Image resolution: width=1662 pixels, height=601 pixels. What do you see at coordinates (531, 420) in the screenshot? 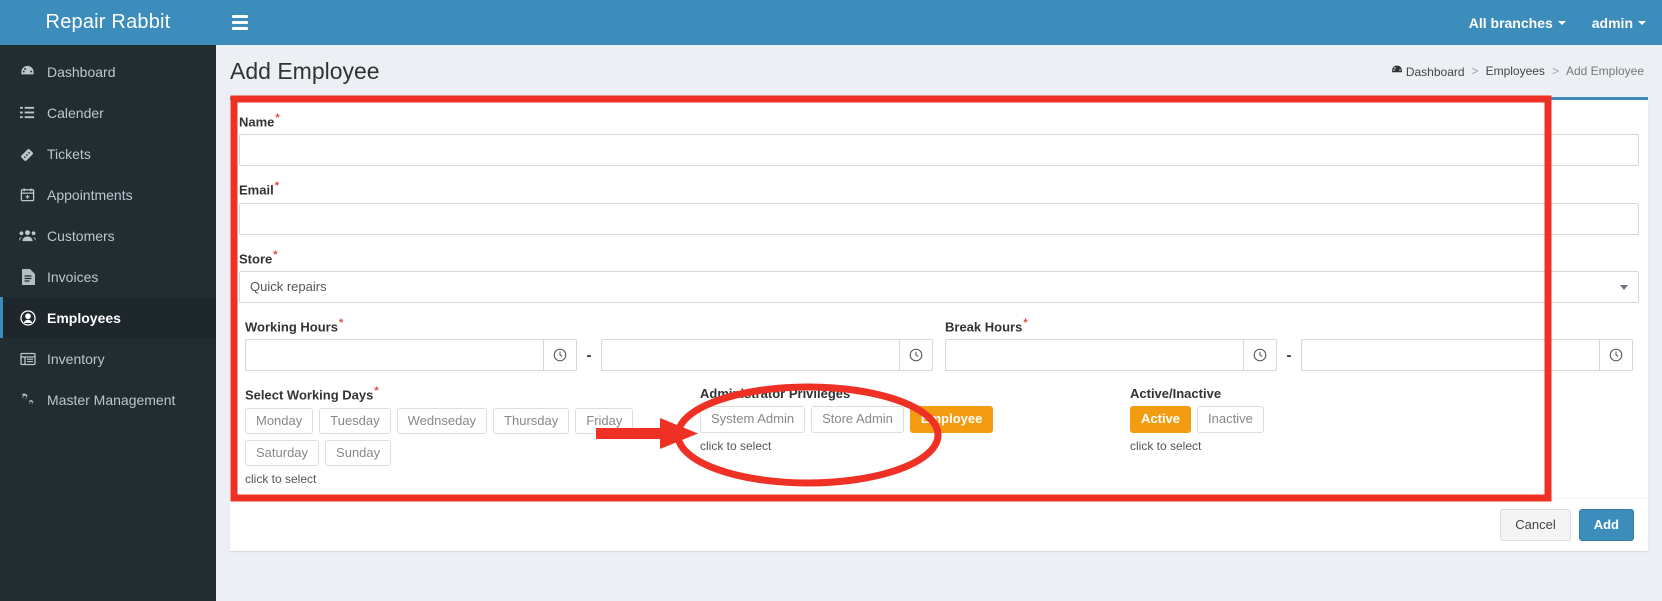
I see `working-day-thursday: Thursday` at bounding box center [531, 420].